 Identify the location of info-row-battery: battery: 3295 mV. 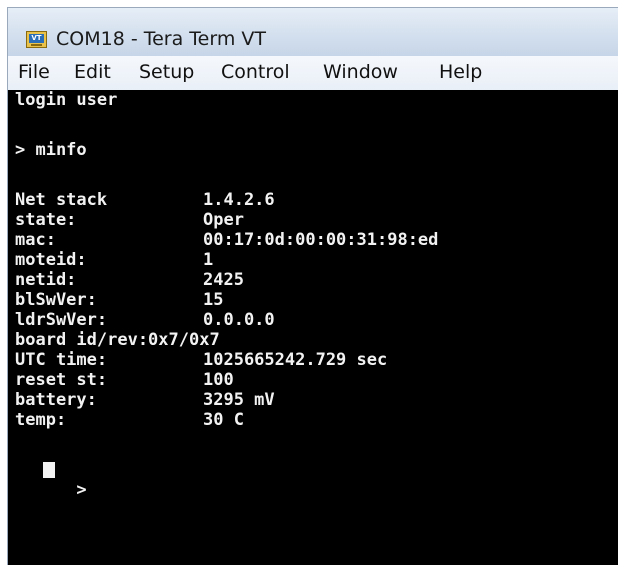
(145, 400).